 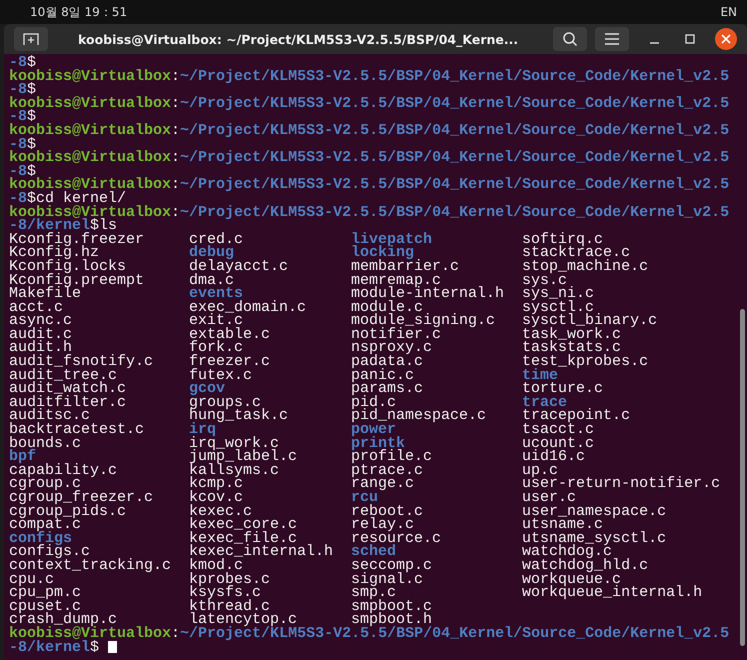 What do you see at coordinates (654, 43) in the screenshot?
I see `minimize-icon` at bounding box center [654, 43].